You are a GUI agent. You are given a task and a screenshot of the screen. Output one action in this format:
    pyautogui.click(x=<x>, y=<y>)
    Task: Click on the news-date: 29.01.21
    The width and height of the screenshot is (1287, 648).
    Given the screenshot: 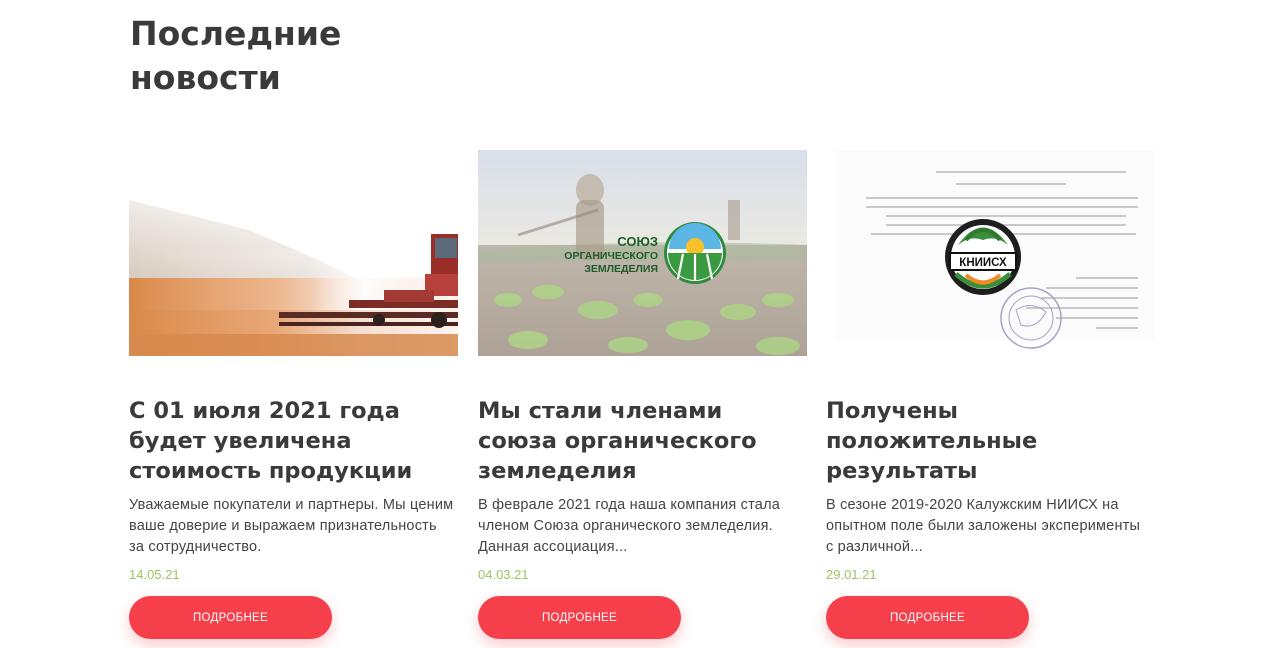 What is the action you would take?
    pyautogui.click(x=851, y=574)
    